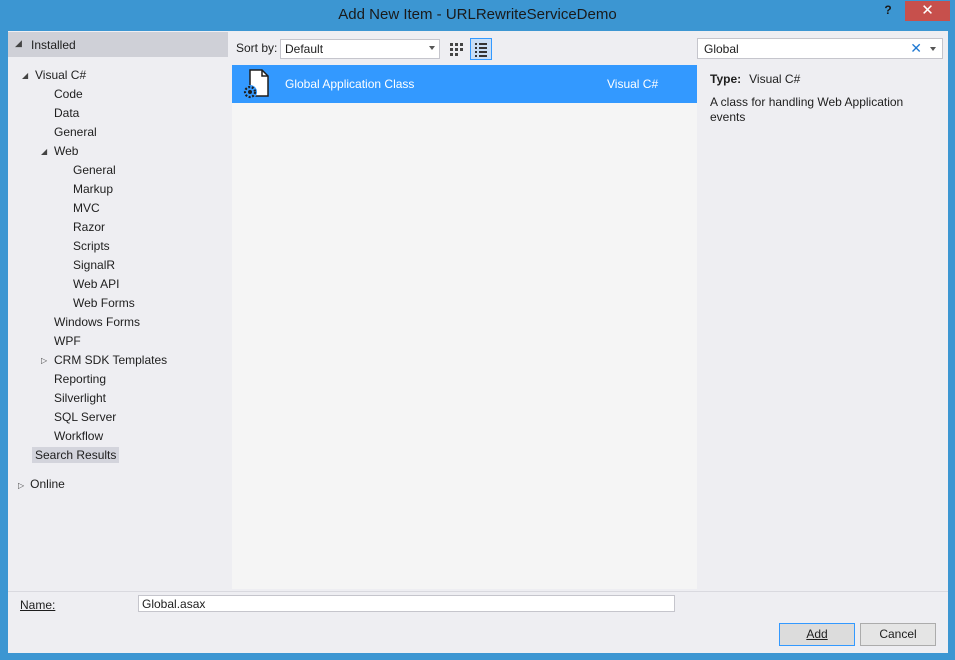 The height and width of the screenshot is (660, 955). Describe the element at coordinates (54, 75) in the screenshot. I see `tree-item-visual-csharp: ◢ Visual C#` at that location.